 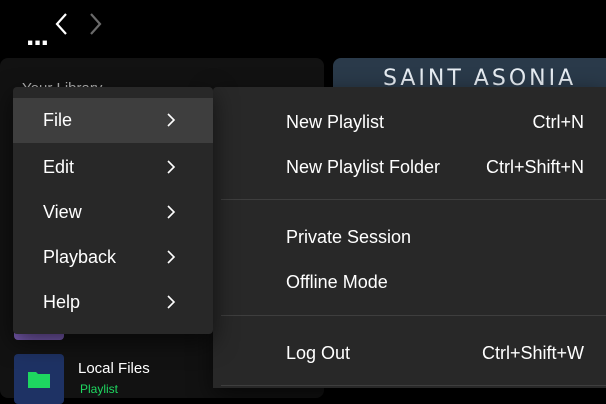 What do you see at coordinates (59, 167) in the screenshot?
I see `menu-item-label: Edit` at bounding box center [59, 167].